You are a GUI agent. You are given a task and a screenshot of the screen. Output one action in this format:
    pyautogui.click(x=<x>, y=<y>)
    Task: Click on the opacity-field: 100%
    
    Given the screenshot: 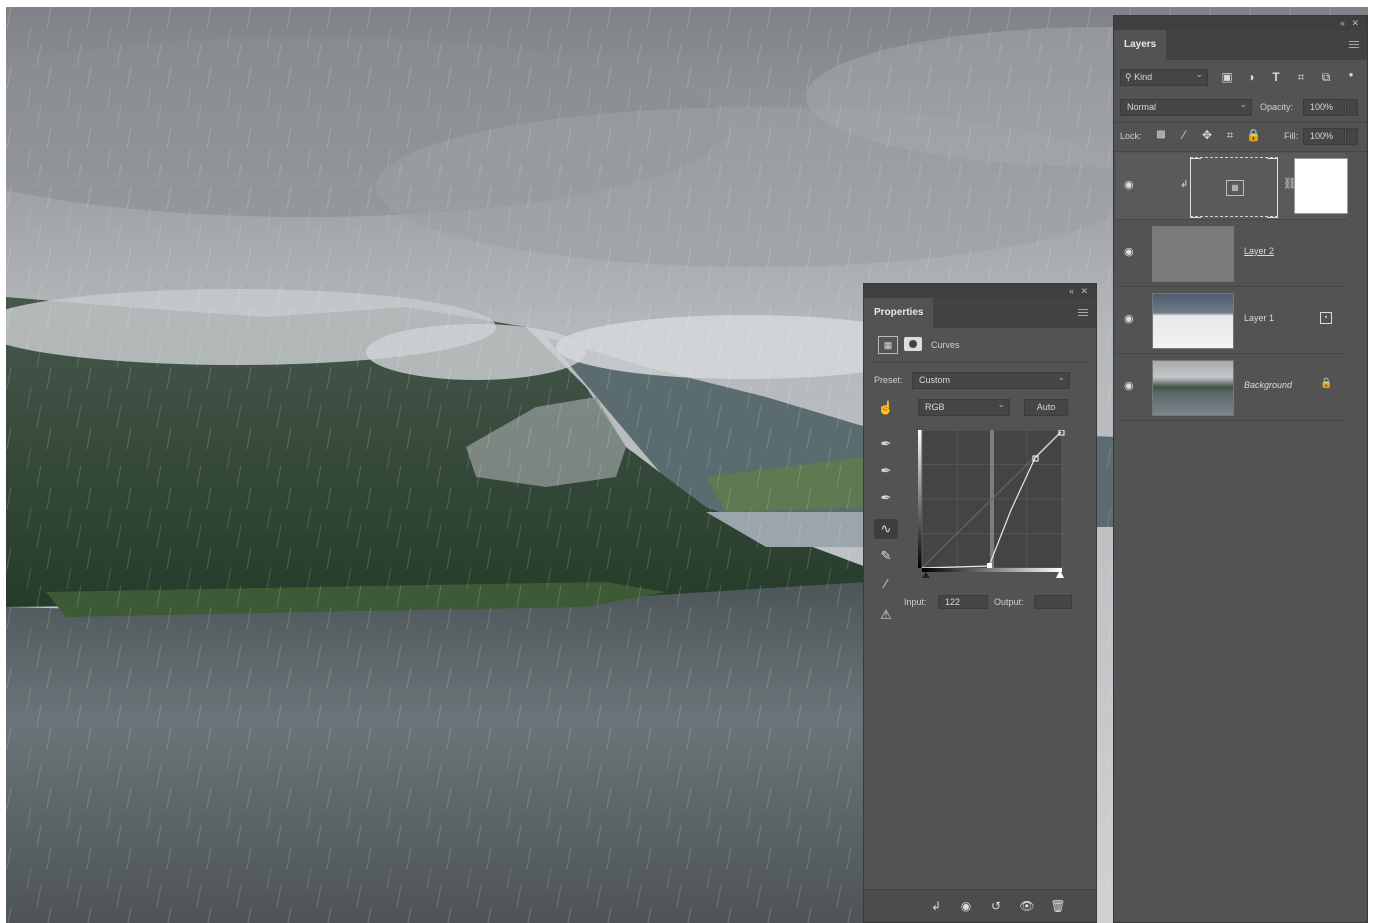 What is the action you would take?
    pyautogui.click(x=1324, y=107)
    